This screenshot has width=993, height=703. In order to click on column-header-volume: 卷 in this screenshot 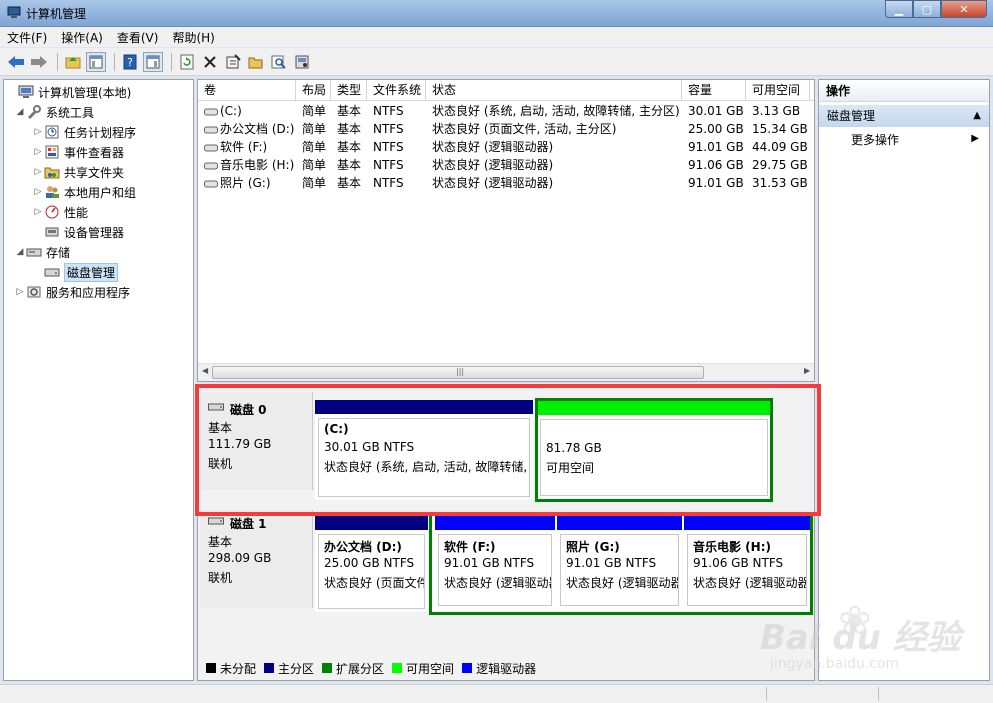, I will do `click(247, 90)`.